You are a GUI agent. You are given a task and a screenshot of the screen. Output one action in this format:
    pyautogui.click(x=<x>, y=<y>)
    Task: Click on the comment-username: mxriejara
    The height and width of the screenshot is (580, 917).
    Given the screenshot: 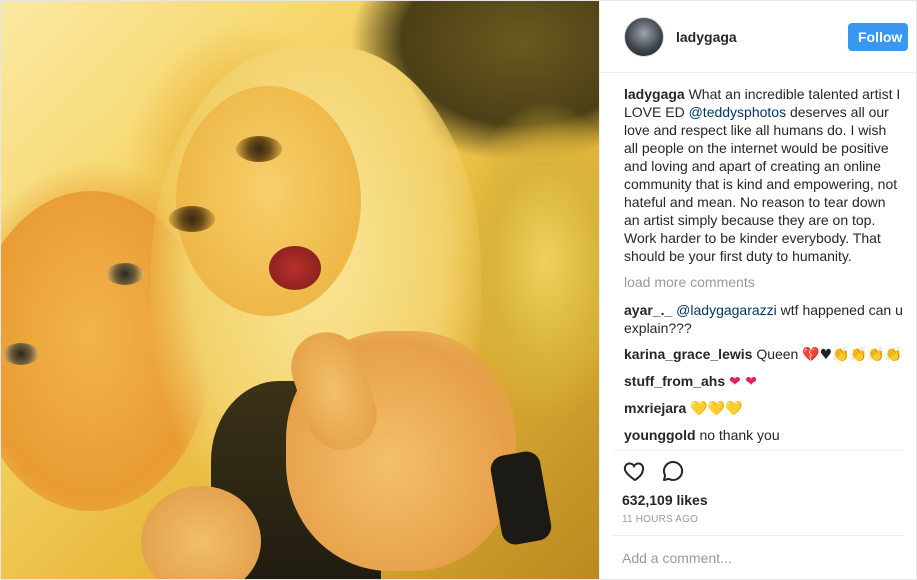 What is the action you would take?
    pyautogui.click(x=655, y=408)
    